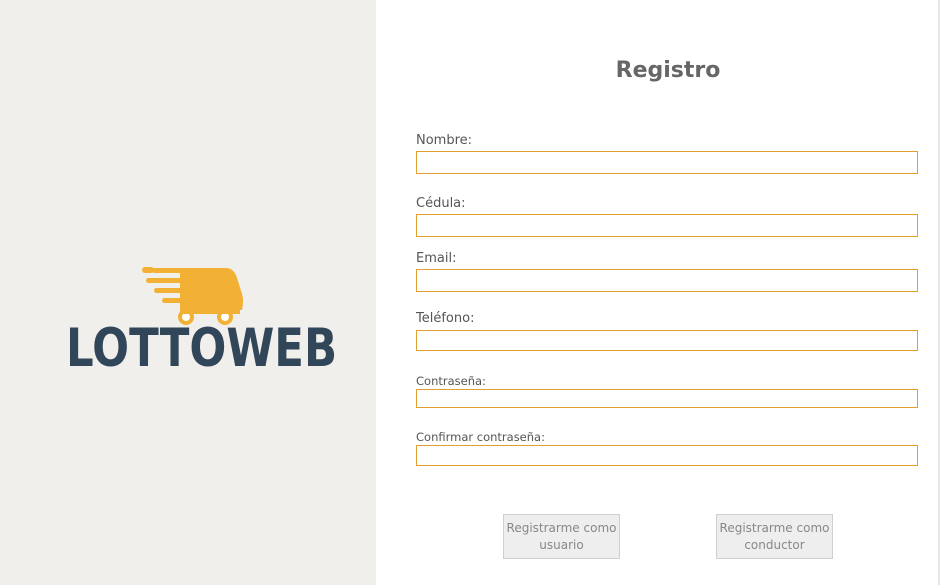 The width and height of the screenshot is (940, 585). What do you see at coordinates (667, 225) in the screenshot?
I see `cedula-field` at bounding box center [667, 225].